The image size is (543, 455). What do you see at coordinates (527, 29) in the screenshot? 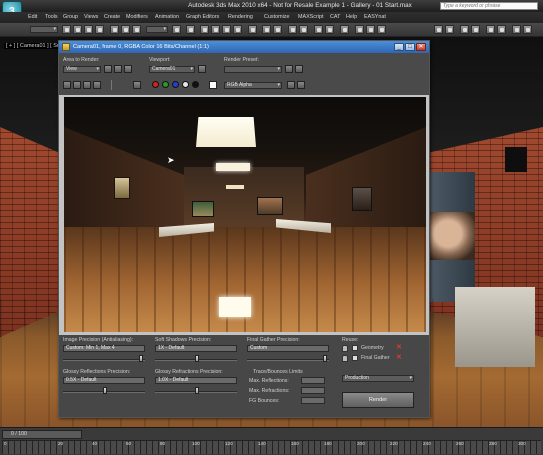
I see `viewport-tool-8-icon` at bounding box center [527, 29].